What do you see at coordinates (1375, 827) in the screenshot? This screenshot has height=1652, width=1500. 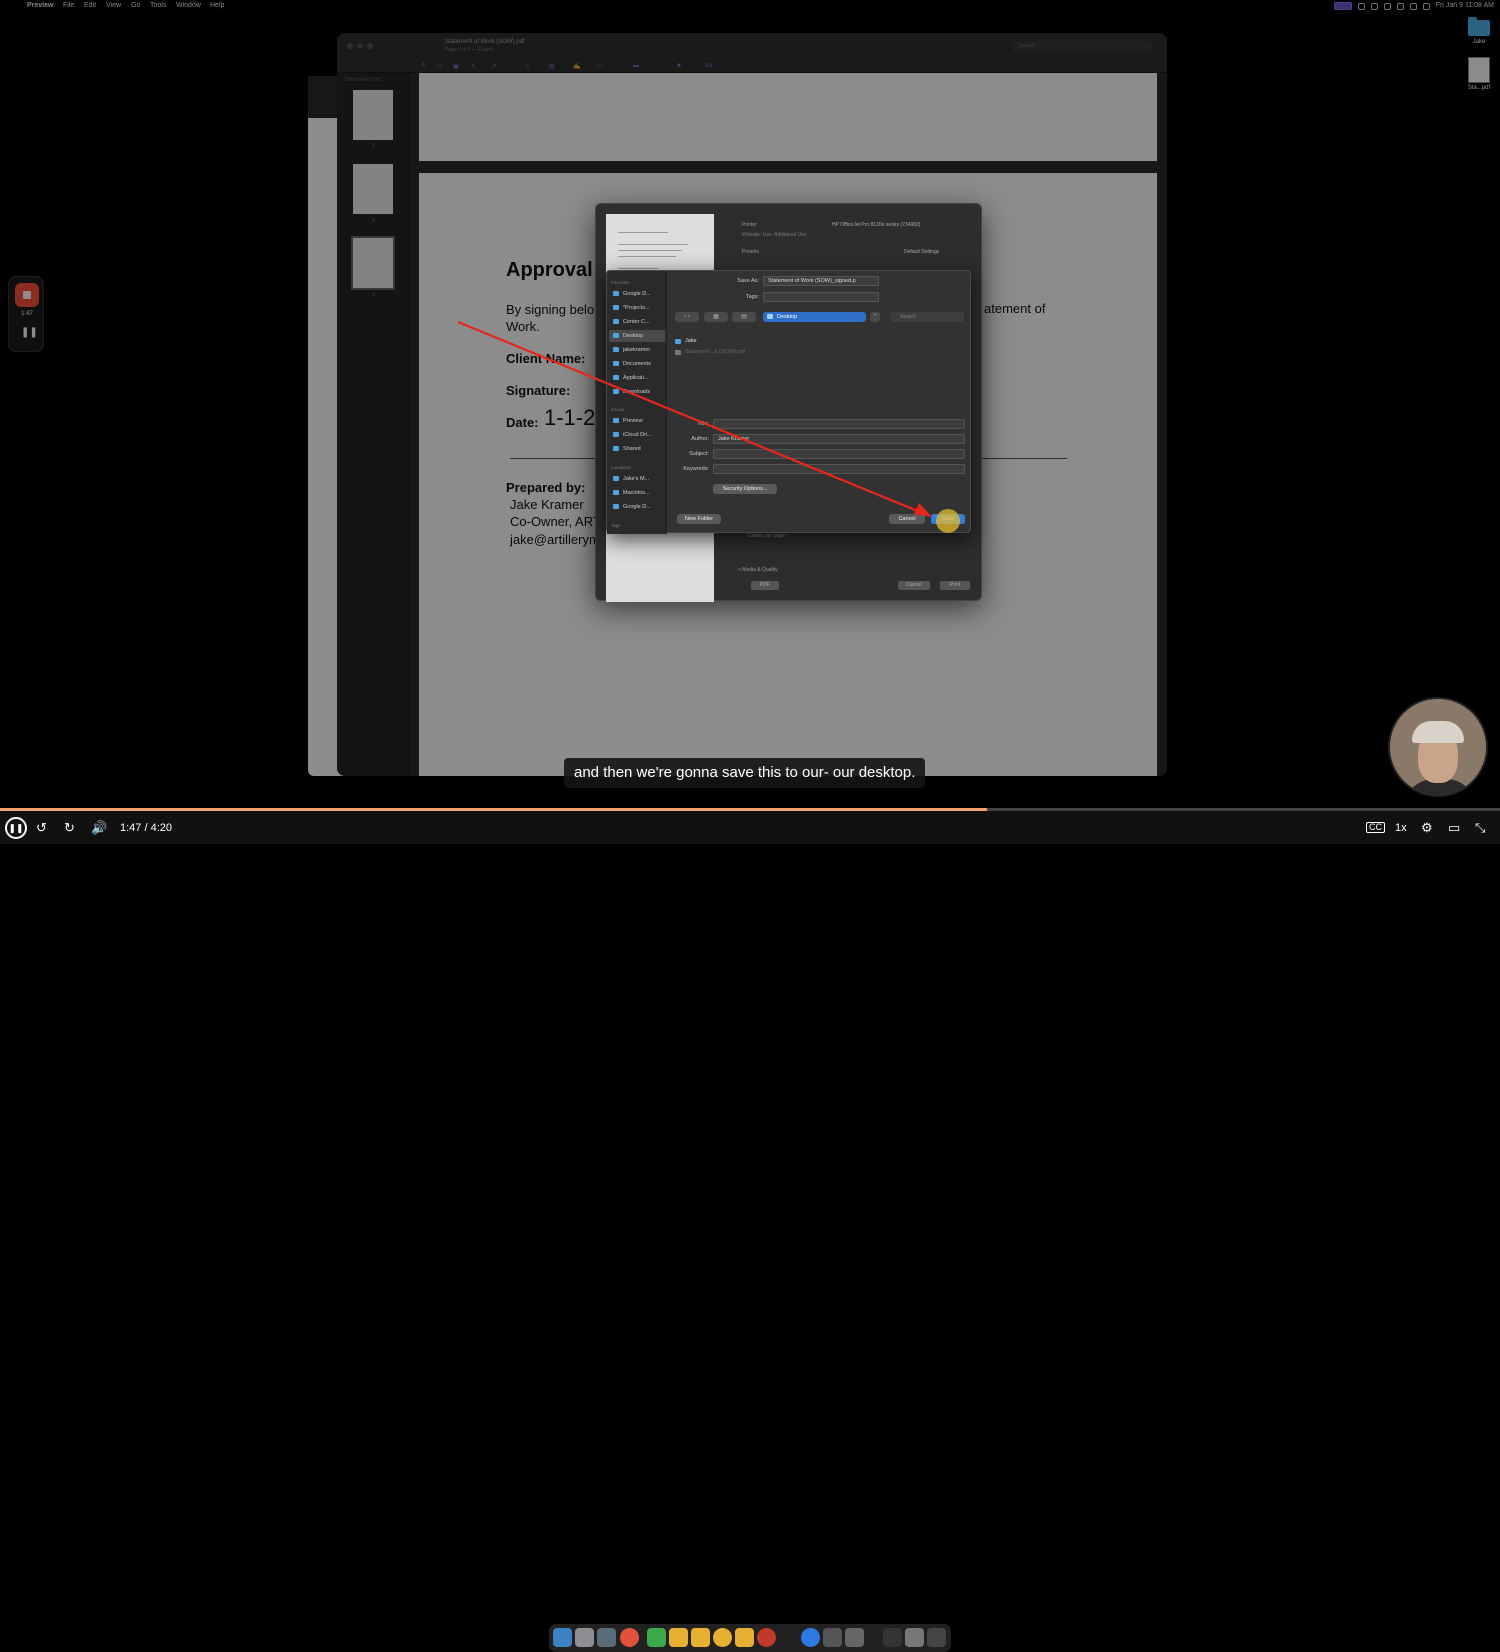 I see `captions-button: CC` at bounding box center [1375, 827].